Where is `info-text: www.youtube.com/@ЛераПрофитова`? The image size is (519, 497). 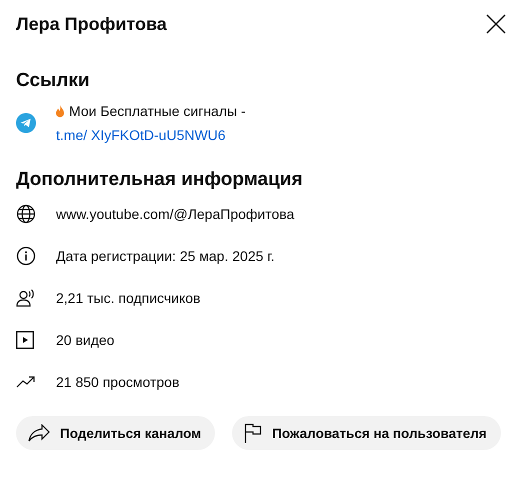
info-text: www.youtube.com/@ЛераПрофитова is located at coordinates (175, 214).